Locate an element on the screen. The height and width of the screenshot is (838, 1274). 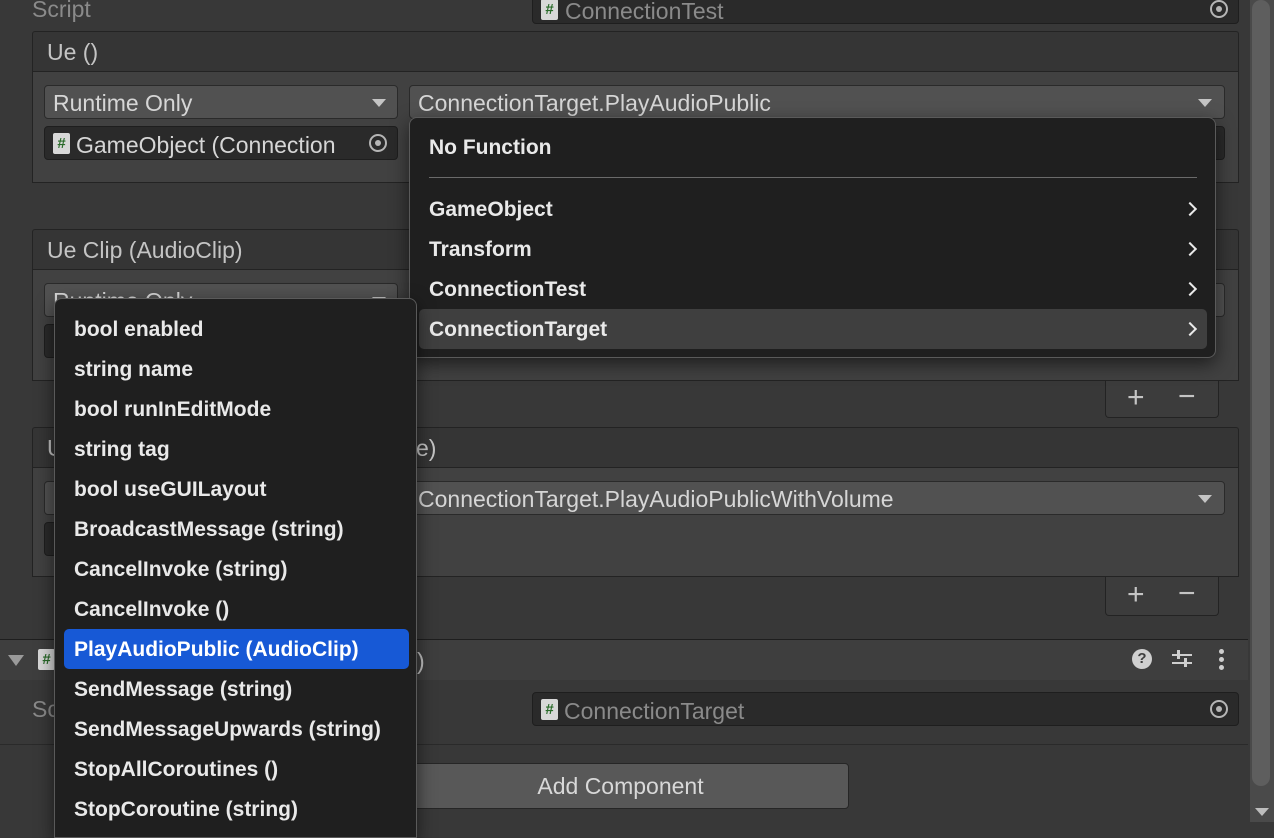
add-component-button: Add Component is located at coordinates (620, 786).